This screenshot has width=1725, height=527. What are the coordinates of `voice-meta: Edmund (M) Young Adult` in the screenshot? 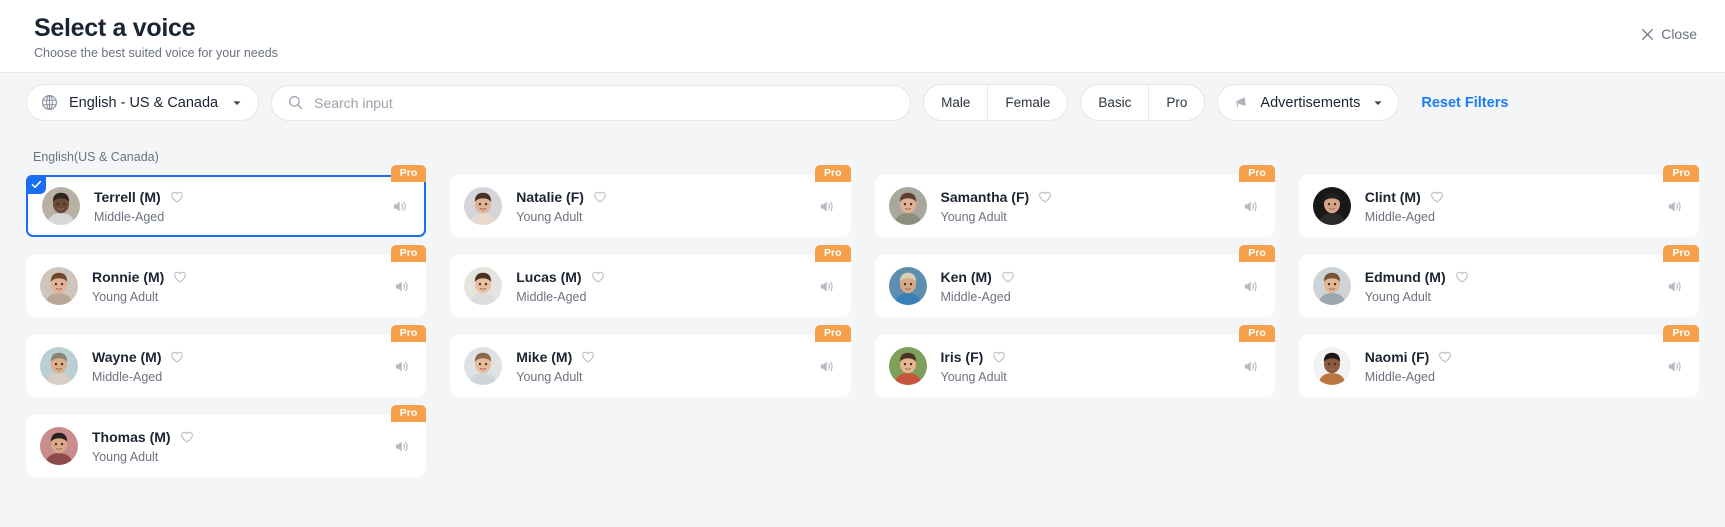 It's located at (1515, 286).